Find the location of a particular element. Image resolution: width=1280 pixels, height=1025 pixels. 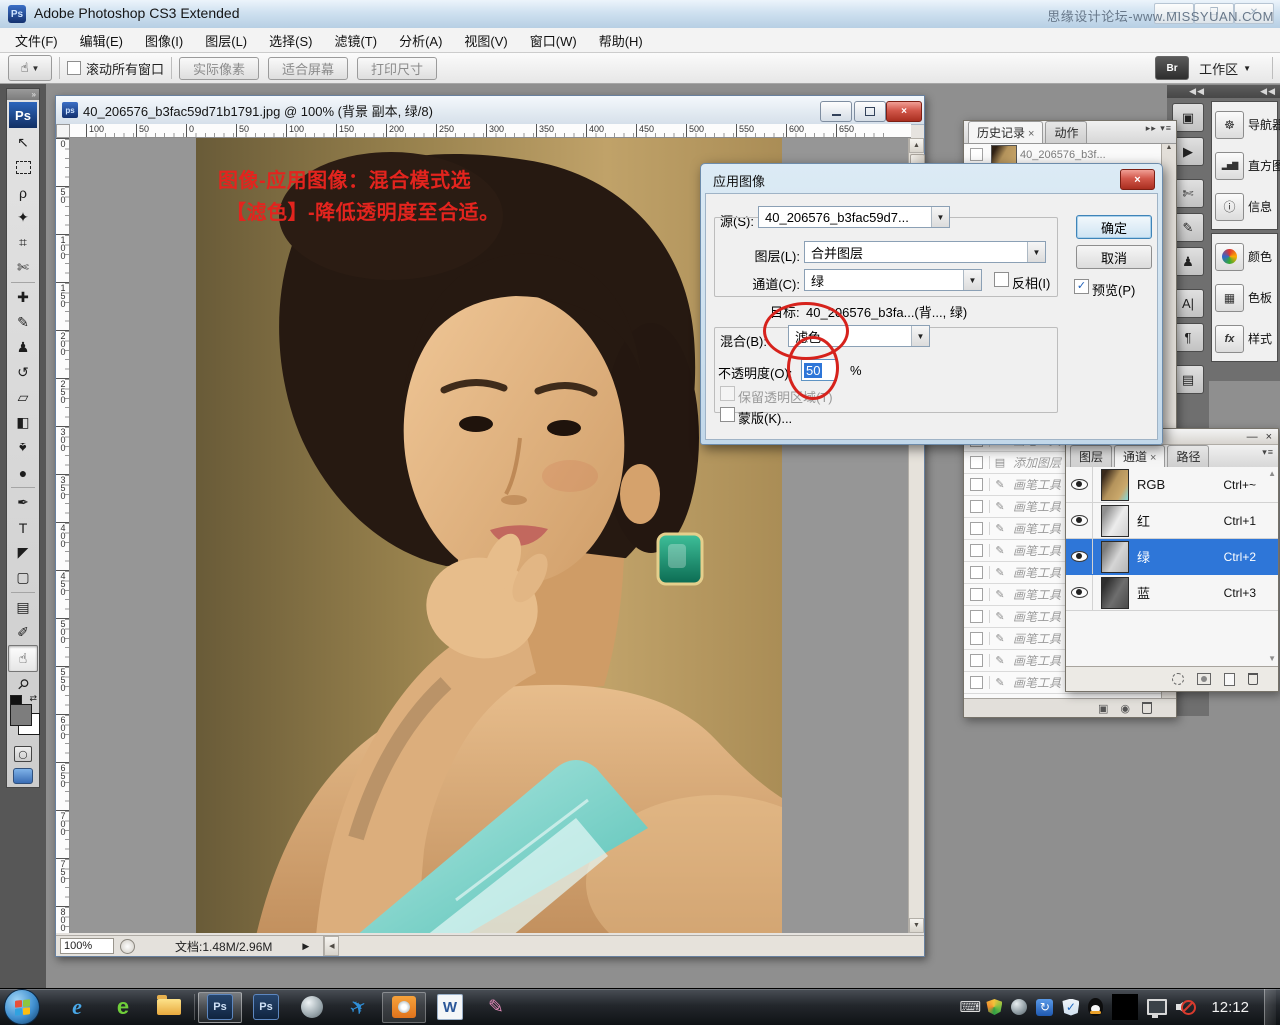

panel-button-信息: ⓘ 信息 is located at coordinates (1244, 206).